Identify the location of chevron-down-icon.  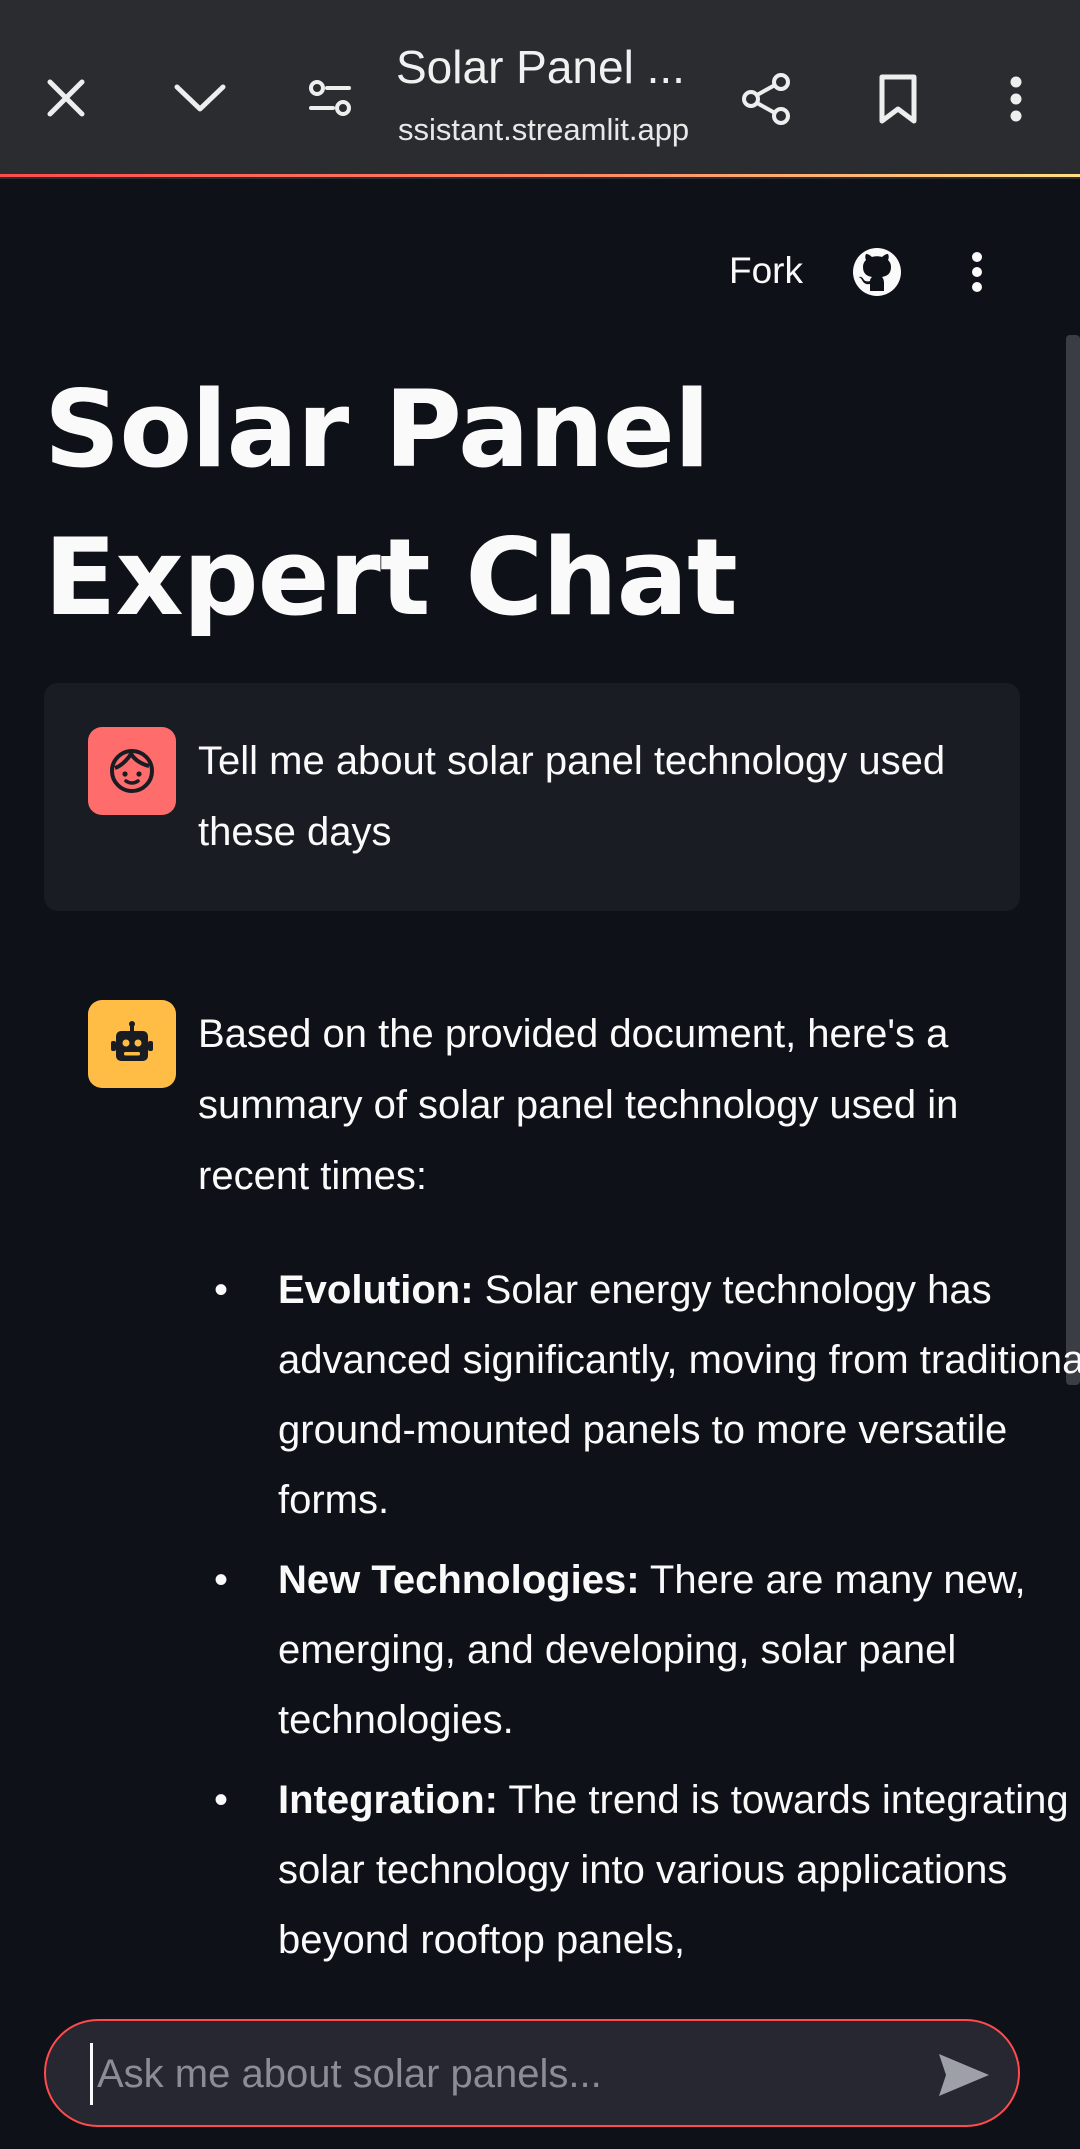
(200, 98).